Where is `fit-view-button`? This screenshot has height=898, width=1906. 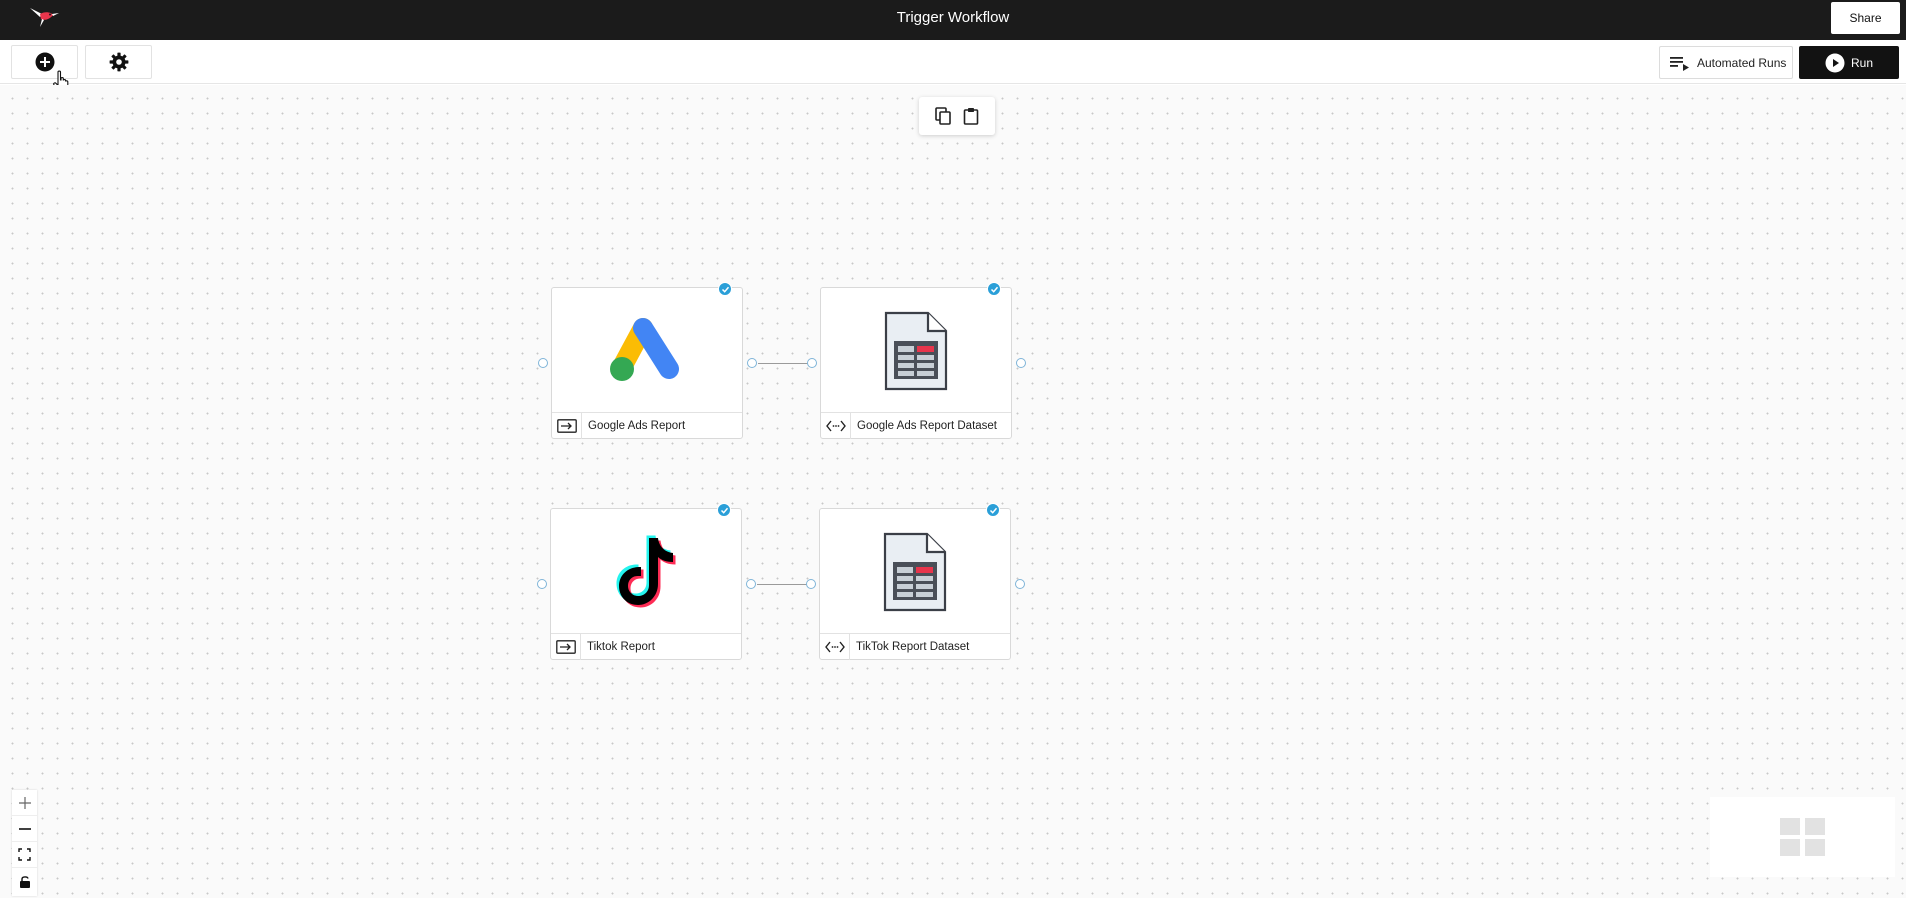 fit-view-button is located at coordinates (24, 855).